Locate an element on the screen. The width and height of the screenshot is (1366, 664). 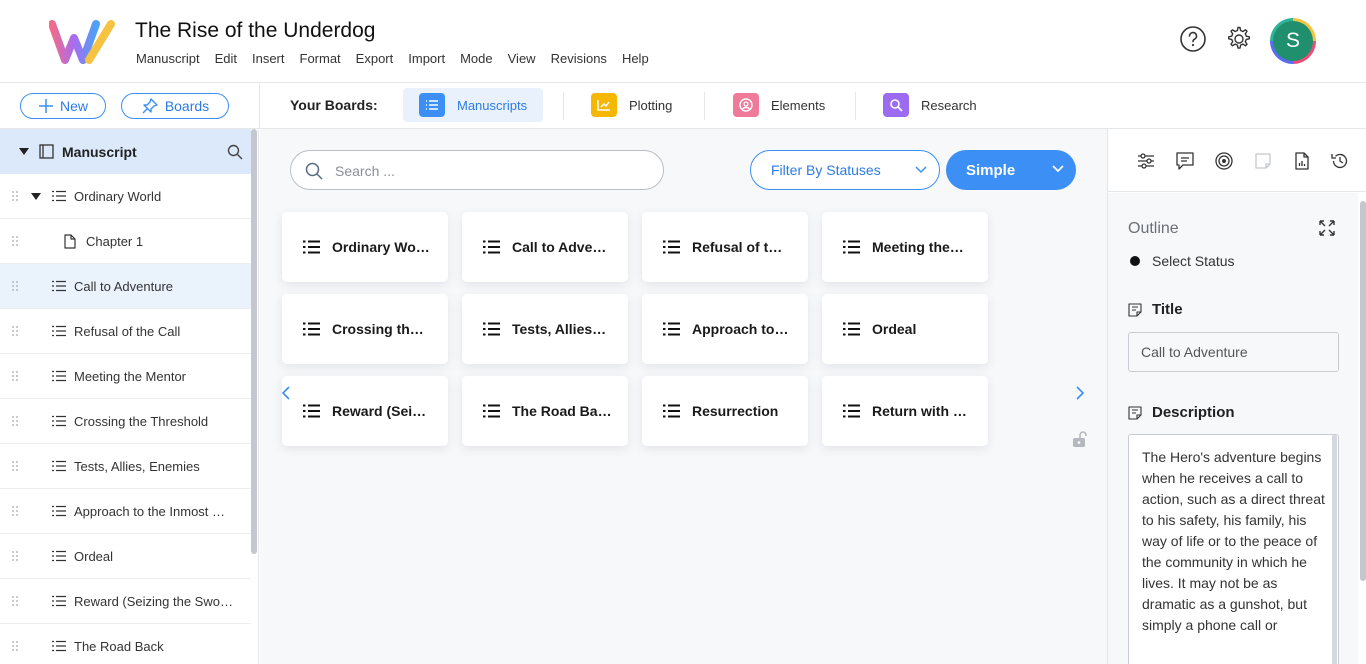
menu-format: Format is located at coordinates (320, 58).